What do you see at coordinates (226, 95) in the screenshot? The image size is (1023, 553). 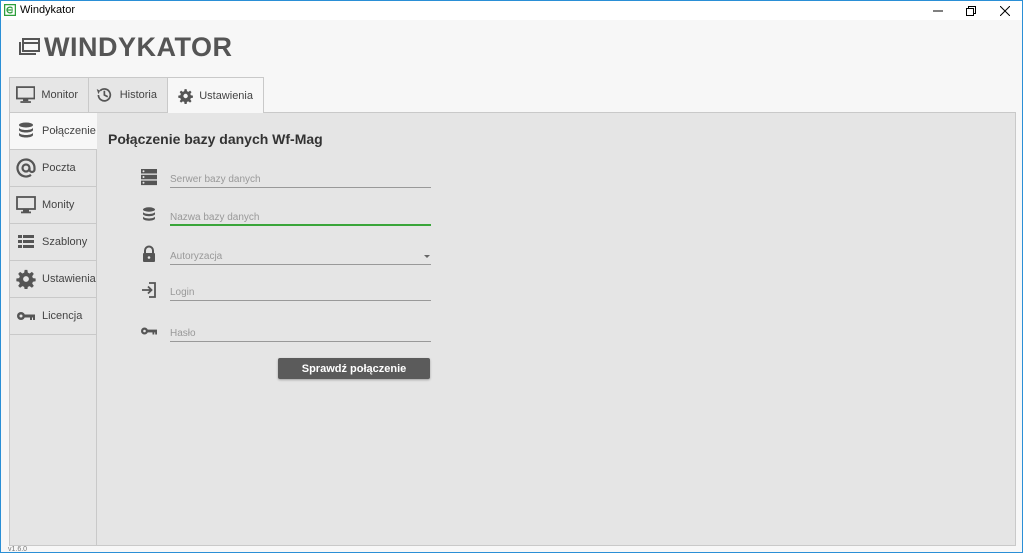 I see `tab-label: Ustawienia` at bounding box center [226, 95].